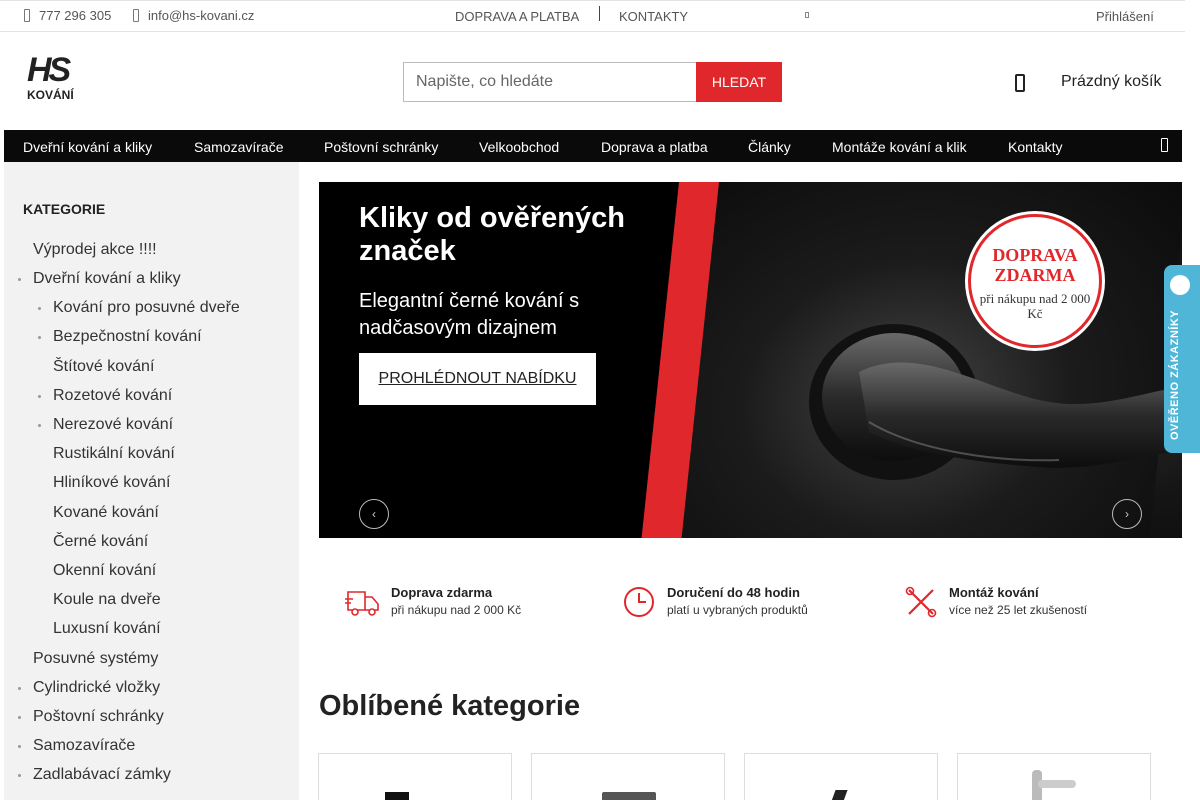  Describe the element at coordinates (64, 209) in the screenshot. I see `sidebar-title: KATEGORIE` at that location.